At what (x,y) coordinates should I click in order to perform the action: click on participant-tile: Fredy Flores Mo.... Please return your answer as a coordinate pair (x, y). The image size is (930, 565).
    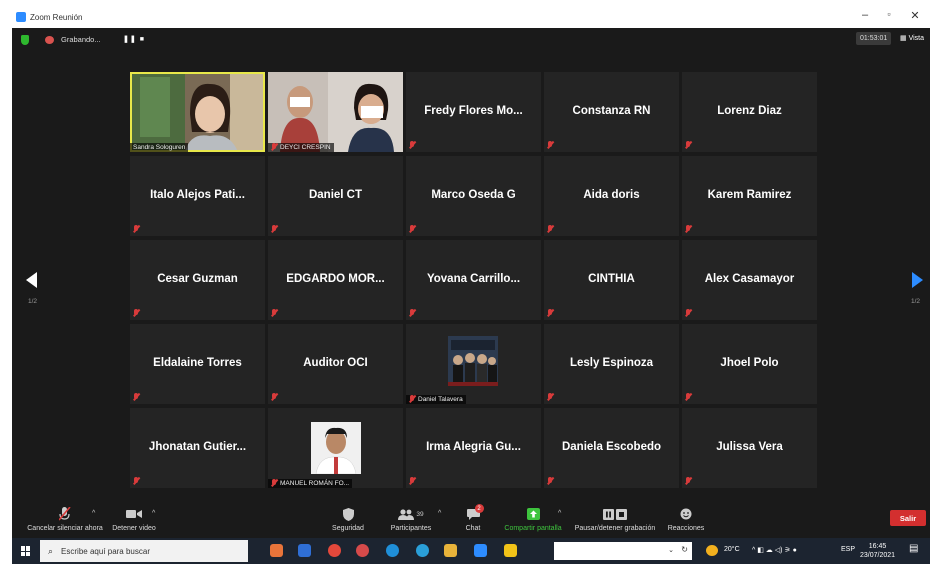
    Looking at the image, I should click on (473, 112).